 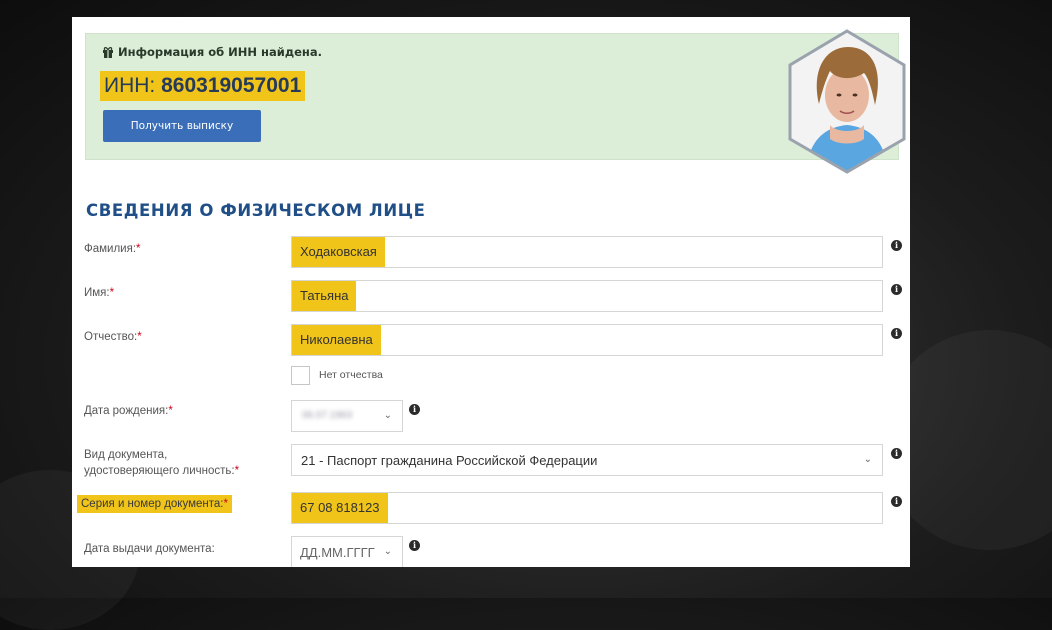 I want to click on birth-date-field: 06.07.1963 ⌄, so click(x=347, y=416).